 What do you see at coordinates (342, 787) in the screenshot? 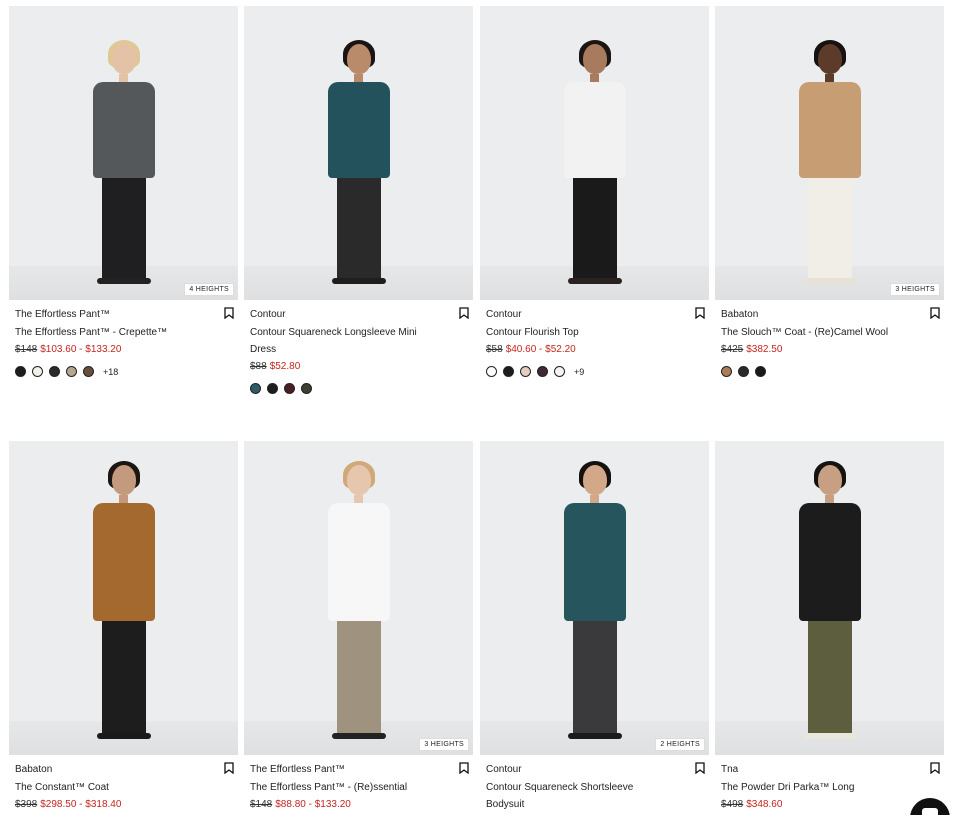
I see `product-name: The Effortless Pant™ - (Re)ssential` at bounding box center [342, 787].